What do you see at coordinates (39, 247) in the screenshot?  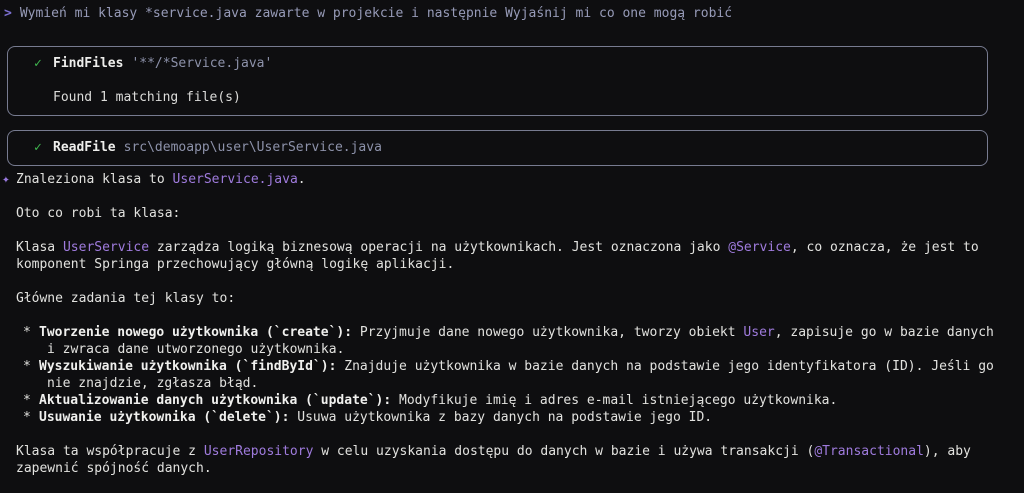 I see `text-segment: Klasa` at bounding box center [39, 247].